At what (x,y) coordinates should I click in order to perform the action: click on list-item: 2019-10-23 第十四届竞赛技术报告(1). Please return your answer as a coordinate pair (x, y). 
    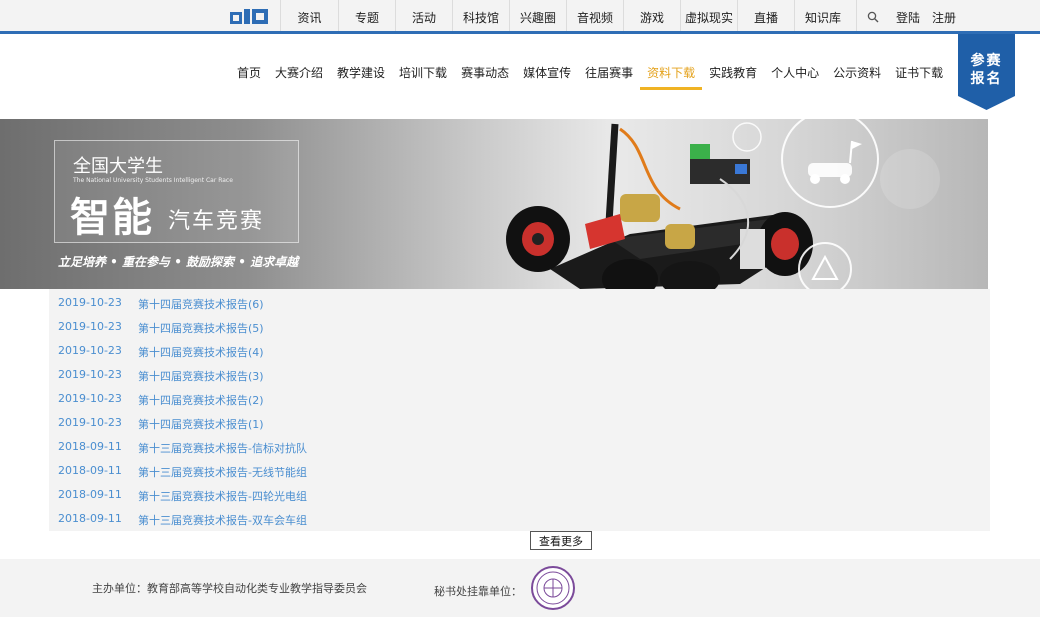
    Looking at the image, I should click on (161, 426).